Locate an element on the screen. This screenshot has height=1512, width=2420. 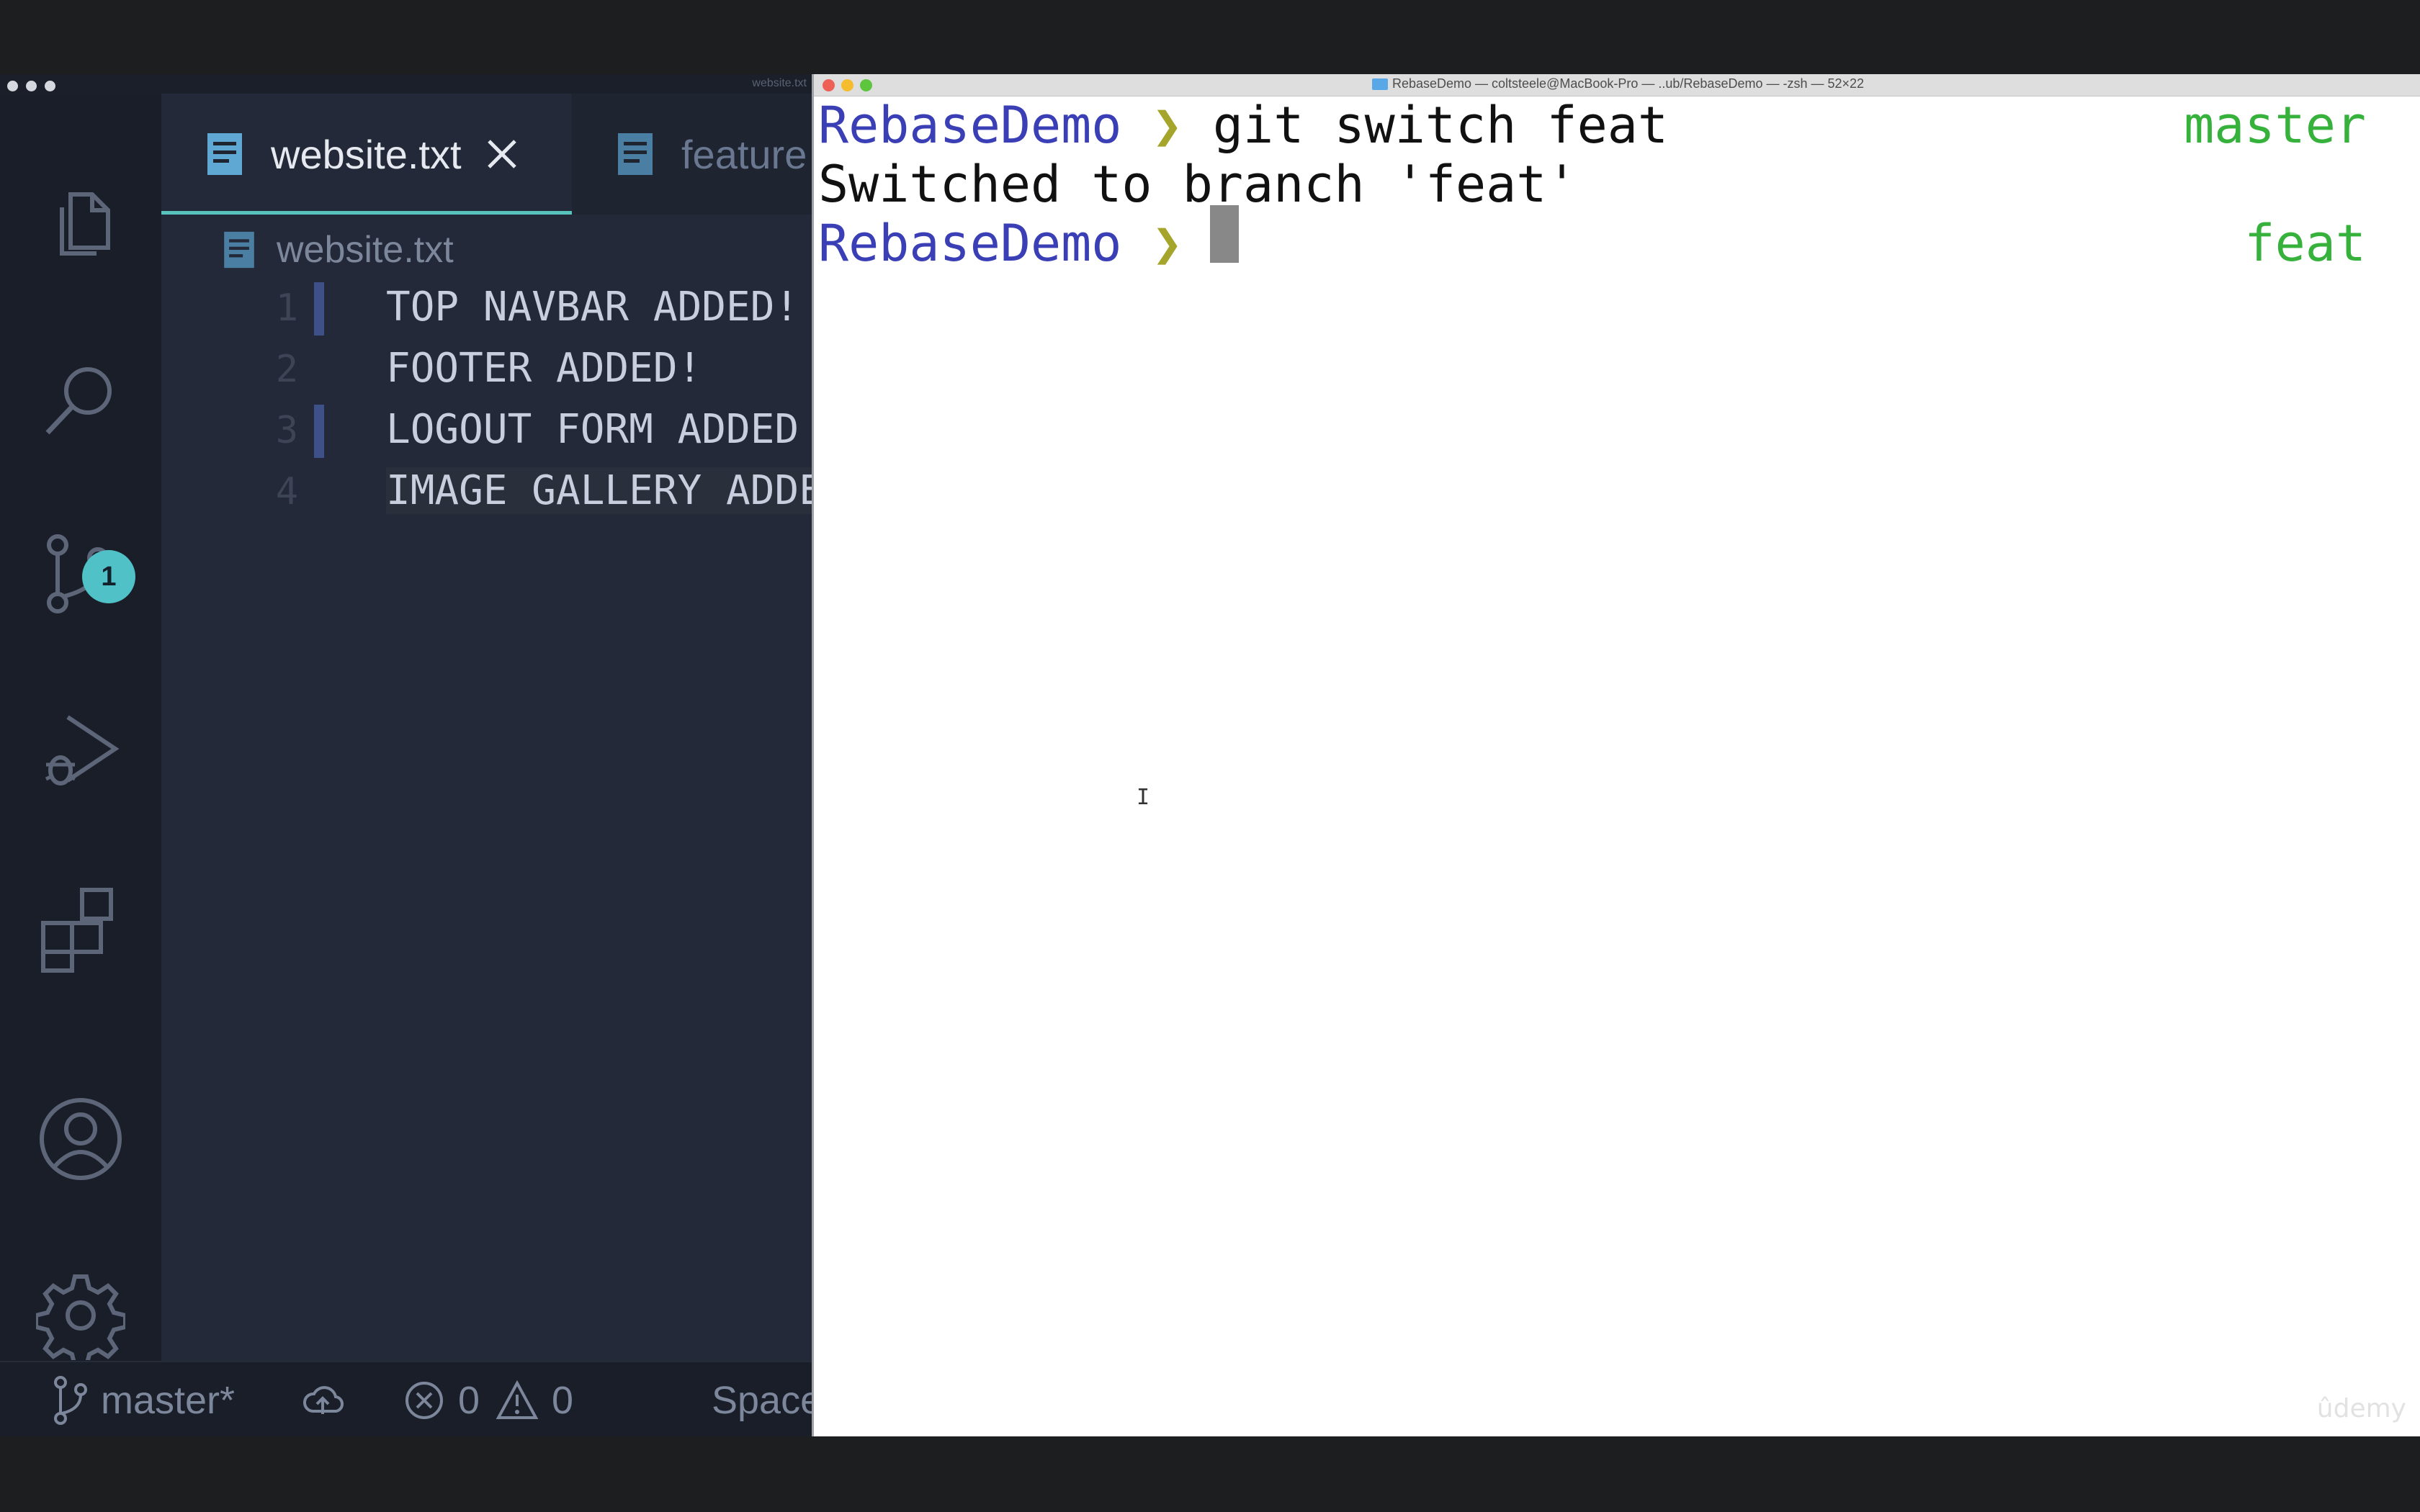
editor-tab-bar: website.txt feature is located at coordinates (488, 154).